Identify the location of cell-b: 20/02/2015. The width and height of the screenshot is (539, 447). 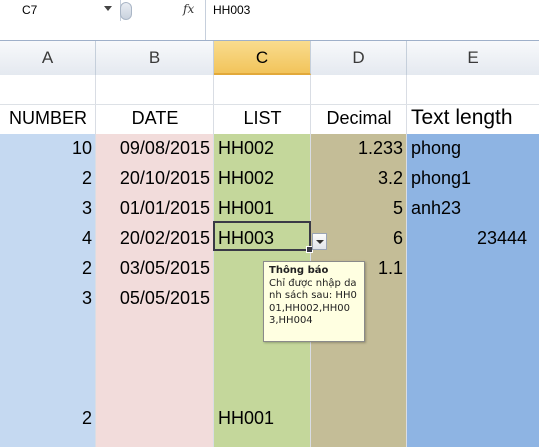
(155, 238).